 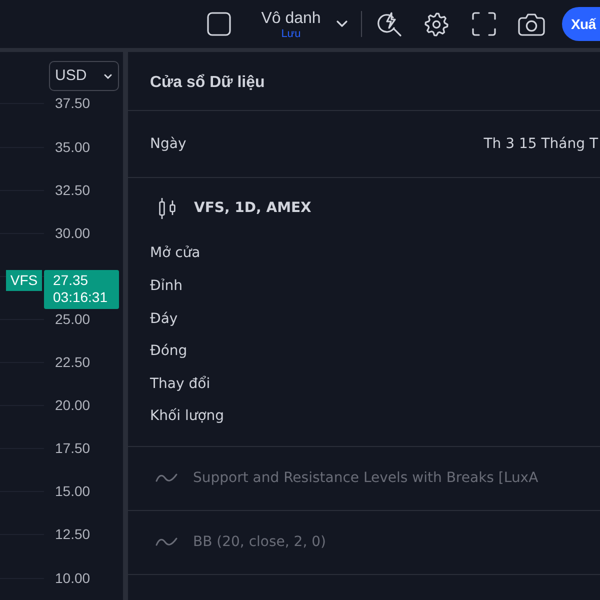 What do you see at coordinates (72, 578) in the screenshot?
I see `price-axis-label: 10.00` at bounding box center [72, 578].